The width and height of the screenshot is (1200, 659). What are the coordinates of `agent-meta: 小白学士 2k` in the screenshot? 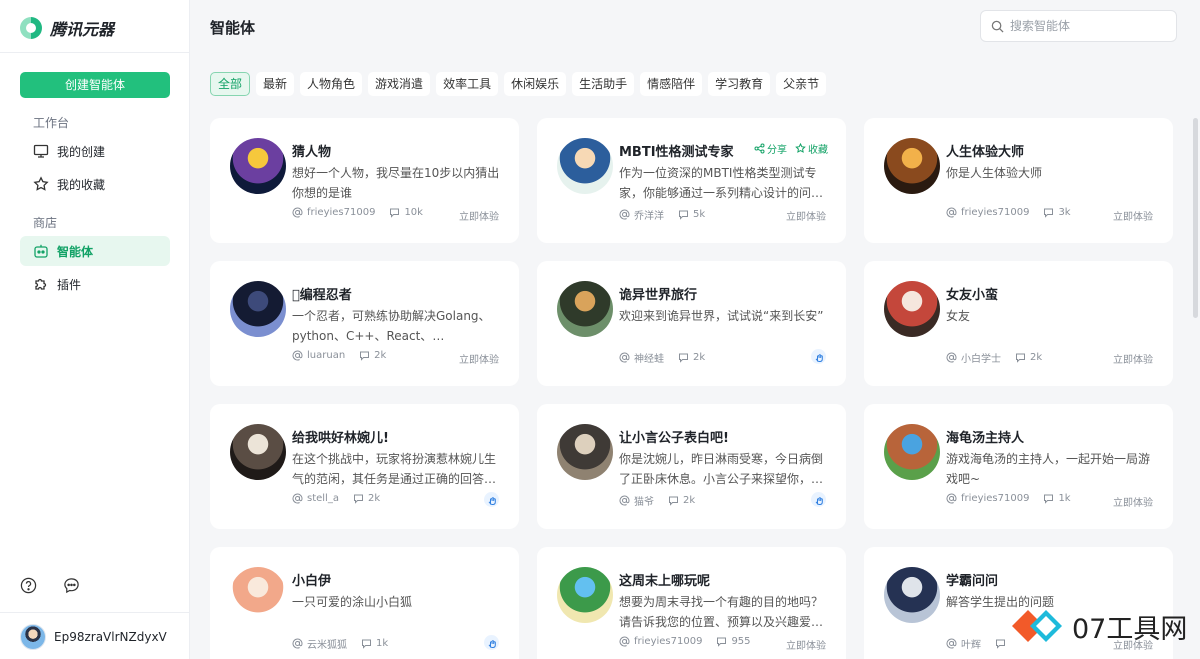 It's located at (994, 357).